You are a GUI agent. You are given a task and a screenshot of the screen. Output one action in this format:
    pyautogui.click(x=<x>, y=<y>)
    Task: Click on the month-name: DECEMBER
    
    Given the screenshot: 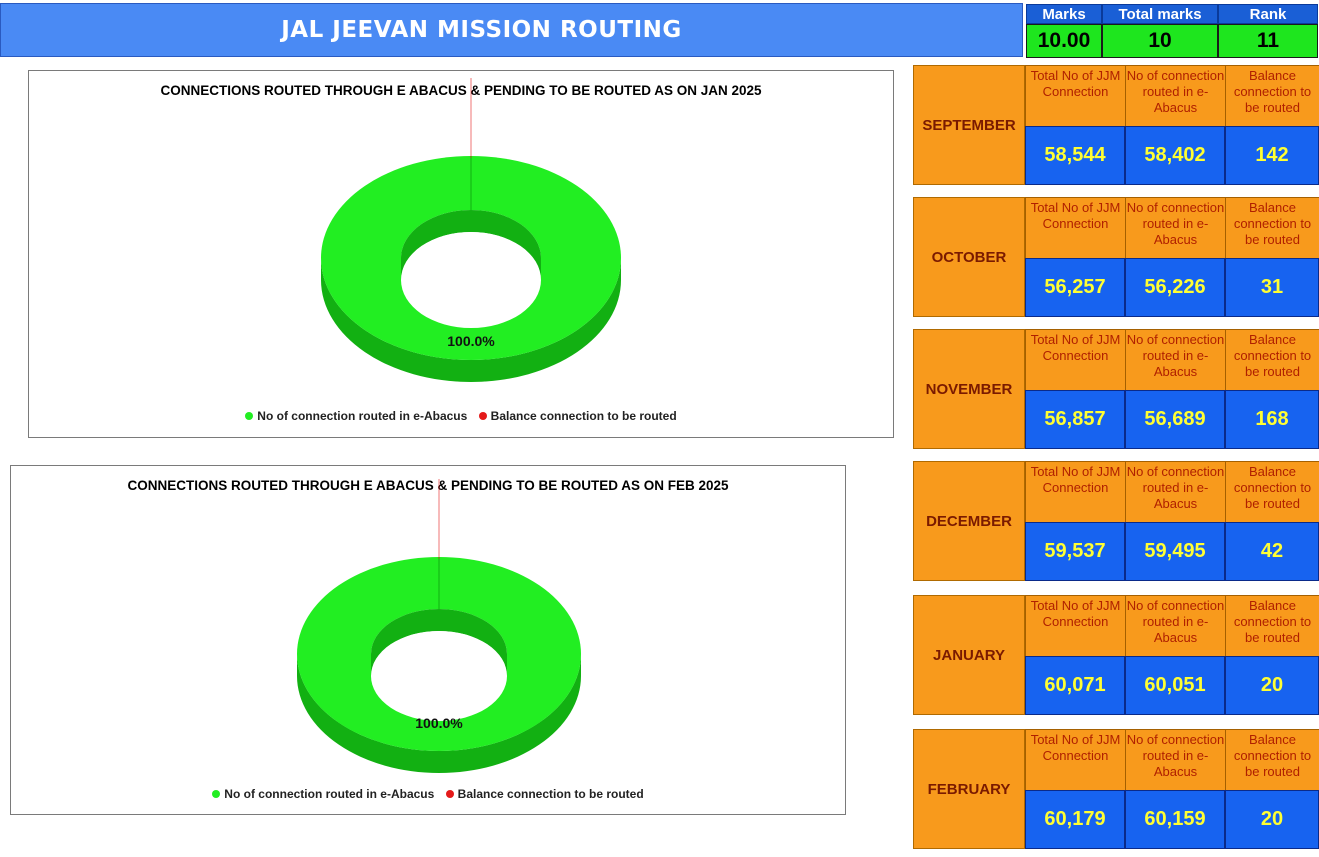 What is the action you would take?
    pyautogui.click(x=969, y=521)
    